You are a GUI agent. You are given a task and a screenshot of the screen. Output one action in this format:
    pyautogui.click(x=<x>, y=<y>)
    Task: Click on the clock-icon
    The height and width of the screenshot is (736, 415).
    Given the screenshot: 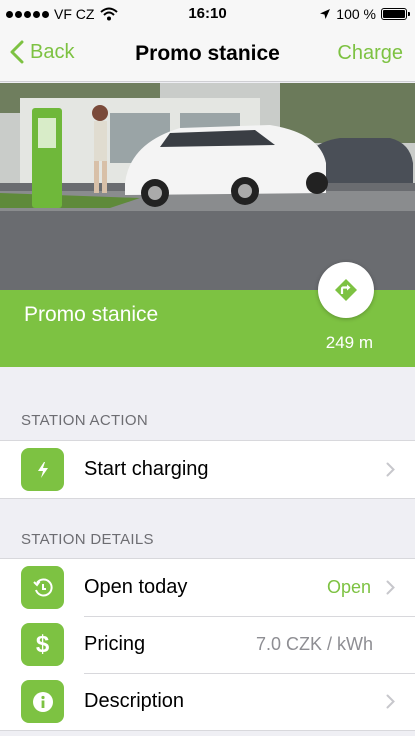 What is the action you would take?
    pyautogui.click(x=42, y=587)
    